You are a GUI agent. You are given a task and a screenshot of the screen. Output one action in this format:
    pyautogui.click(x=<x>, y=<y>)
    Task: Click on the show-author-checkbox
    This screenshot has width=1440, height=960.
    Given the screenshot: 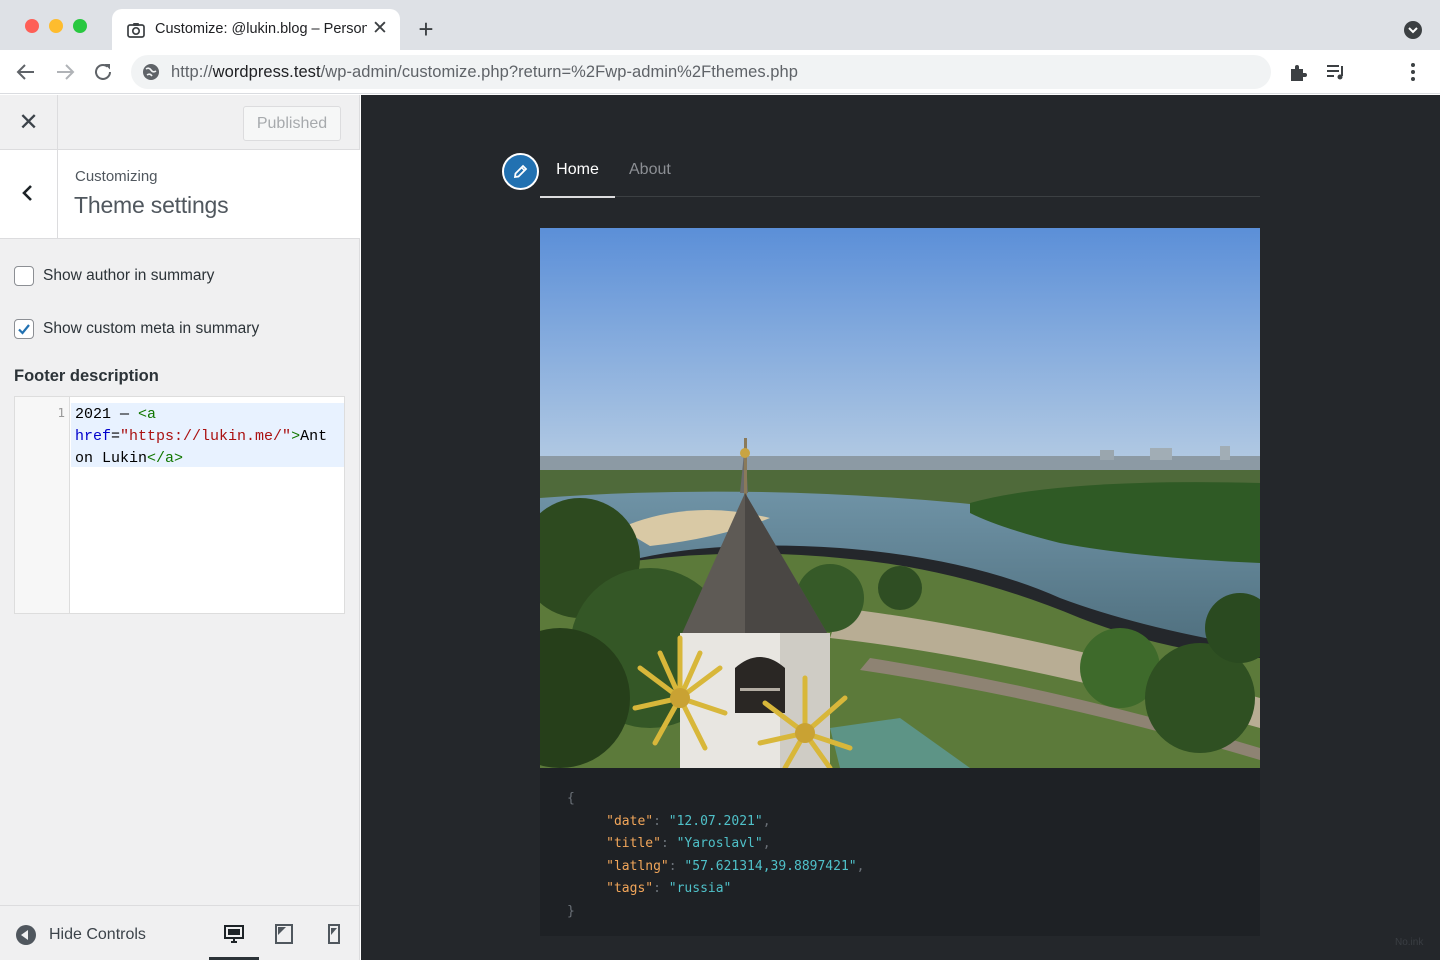 What is the action you would take?
    pyautogui.click(x=24, y=276)
    